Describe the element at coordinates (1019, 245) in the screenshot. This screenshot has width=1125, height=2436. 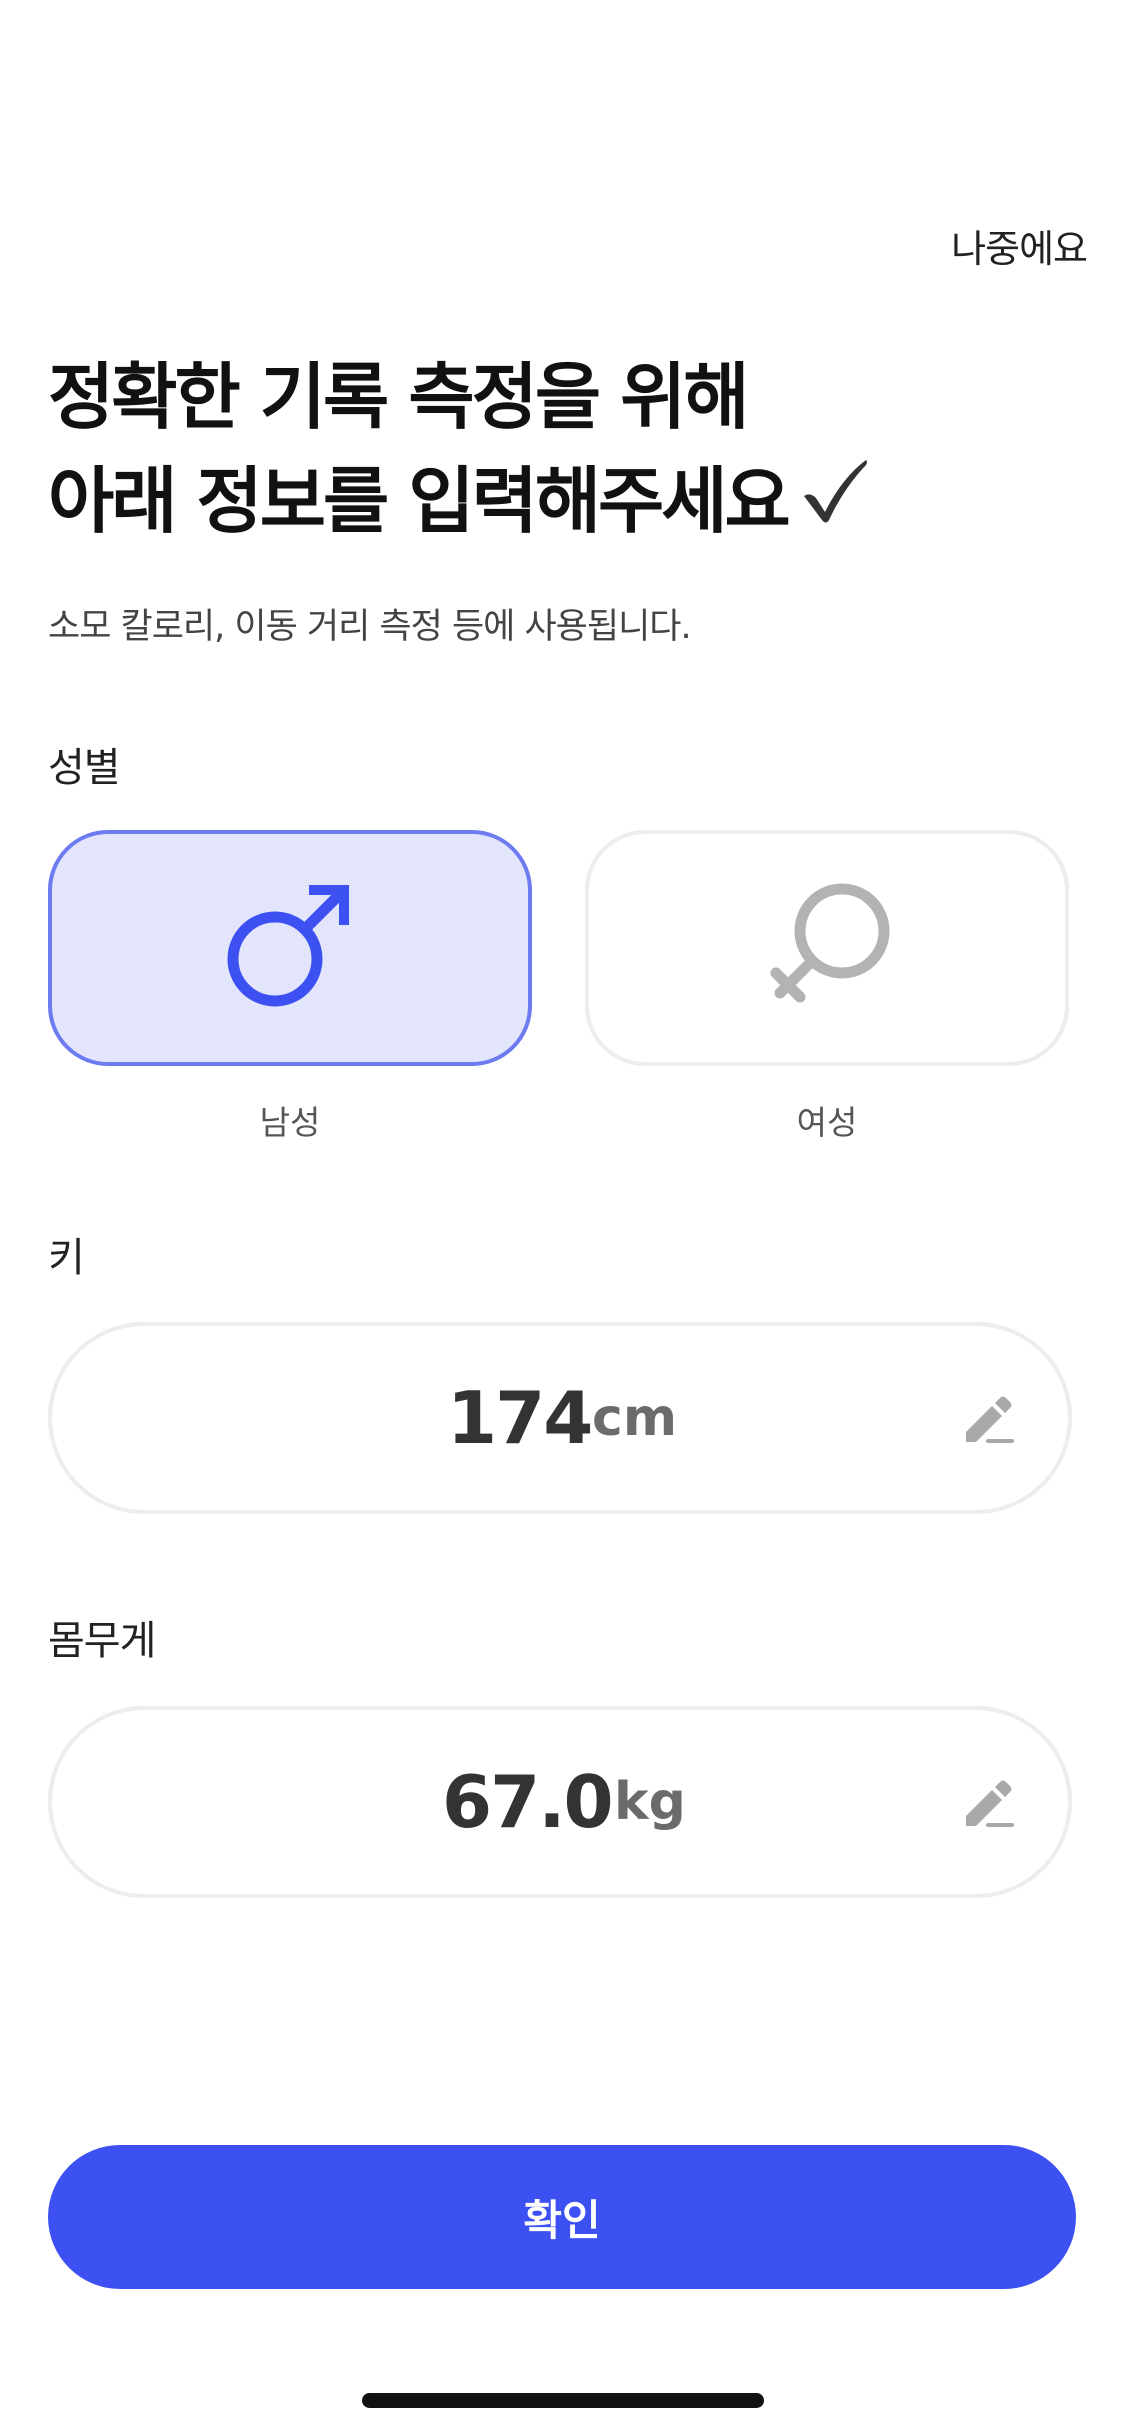
I see `skip-button: 나중에요` at that location.